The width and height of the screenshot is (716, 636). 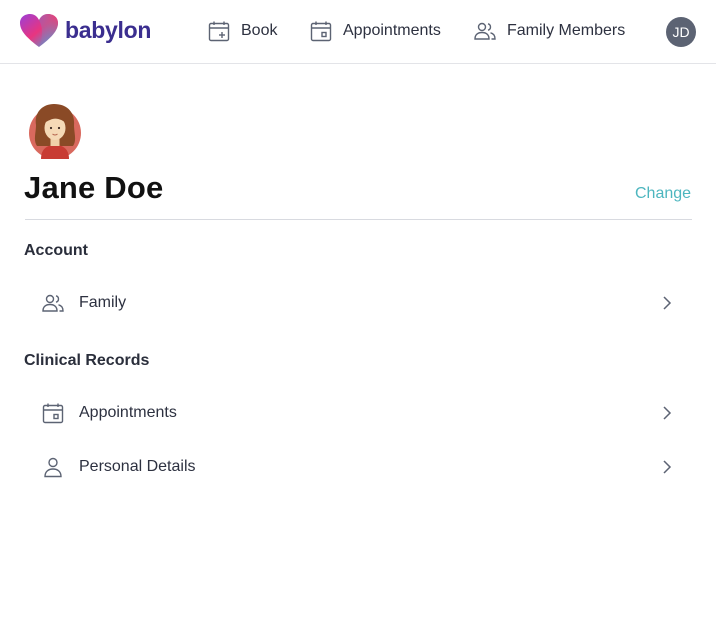 What do you see at coordinates (681, 32) in the screenshot?
I see `user-menu-avatar: JD` at bounding box center [681, 32].